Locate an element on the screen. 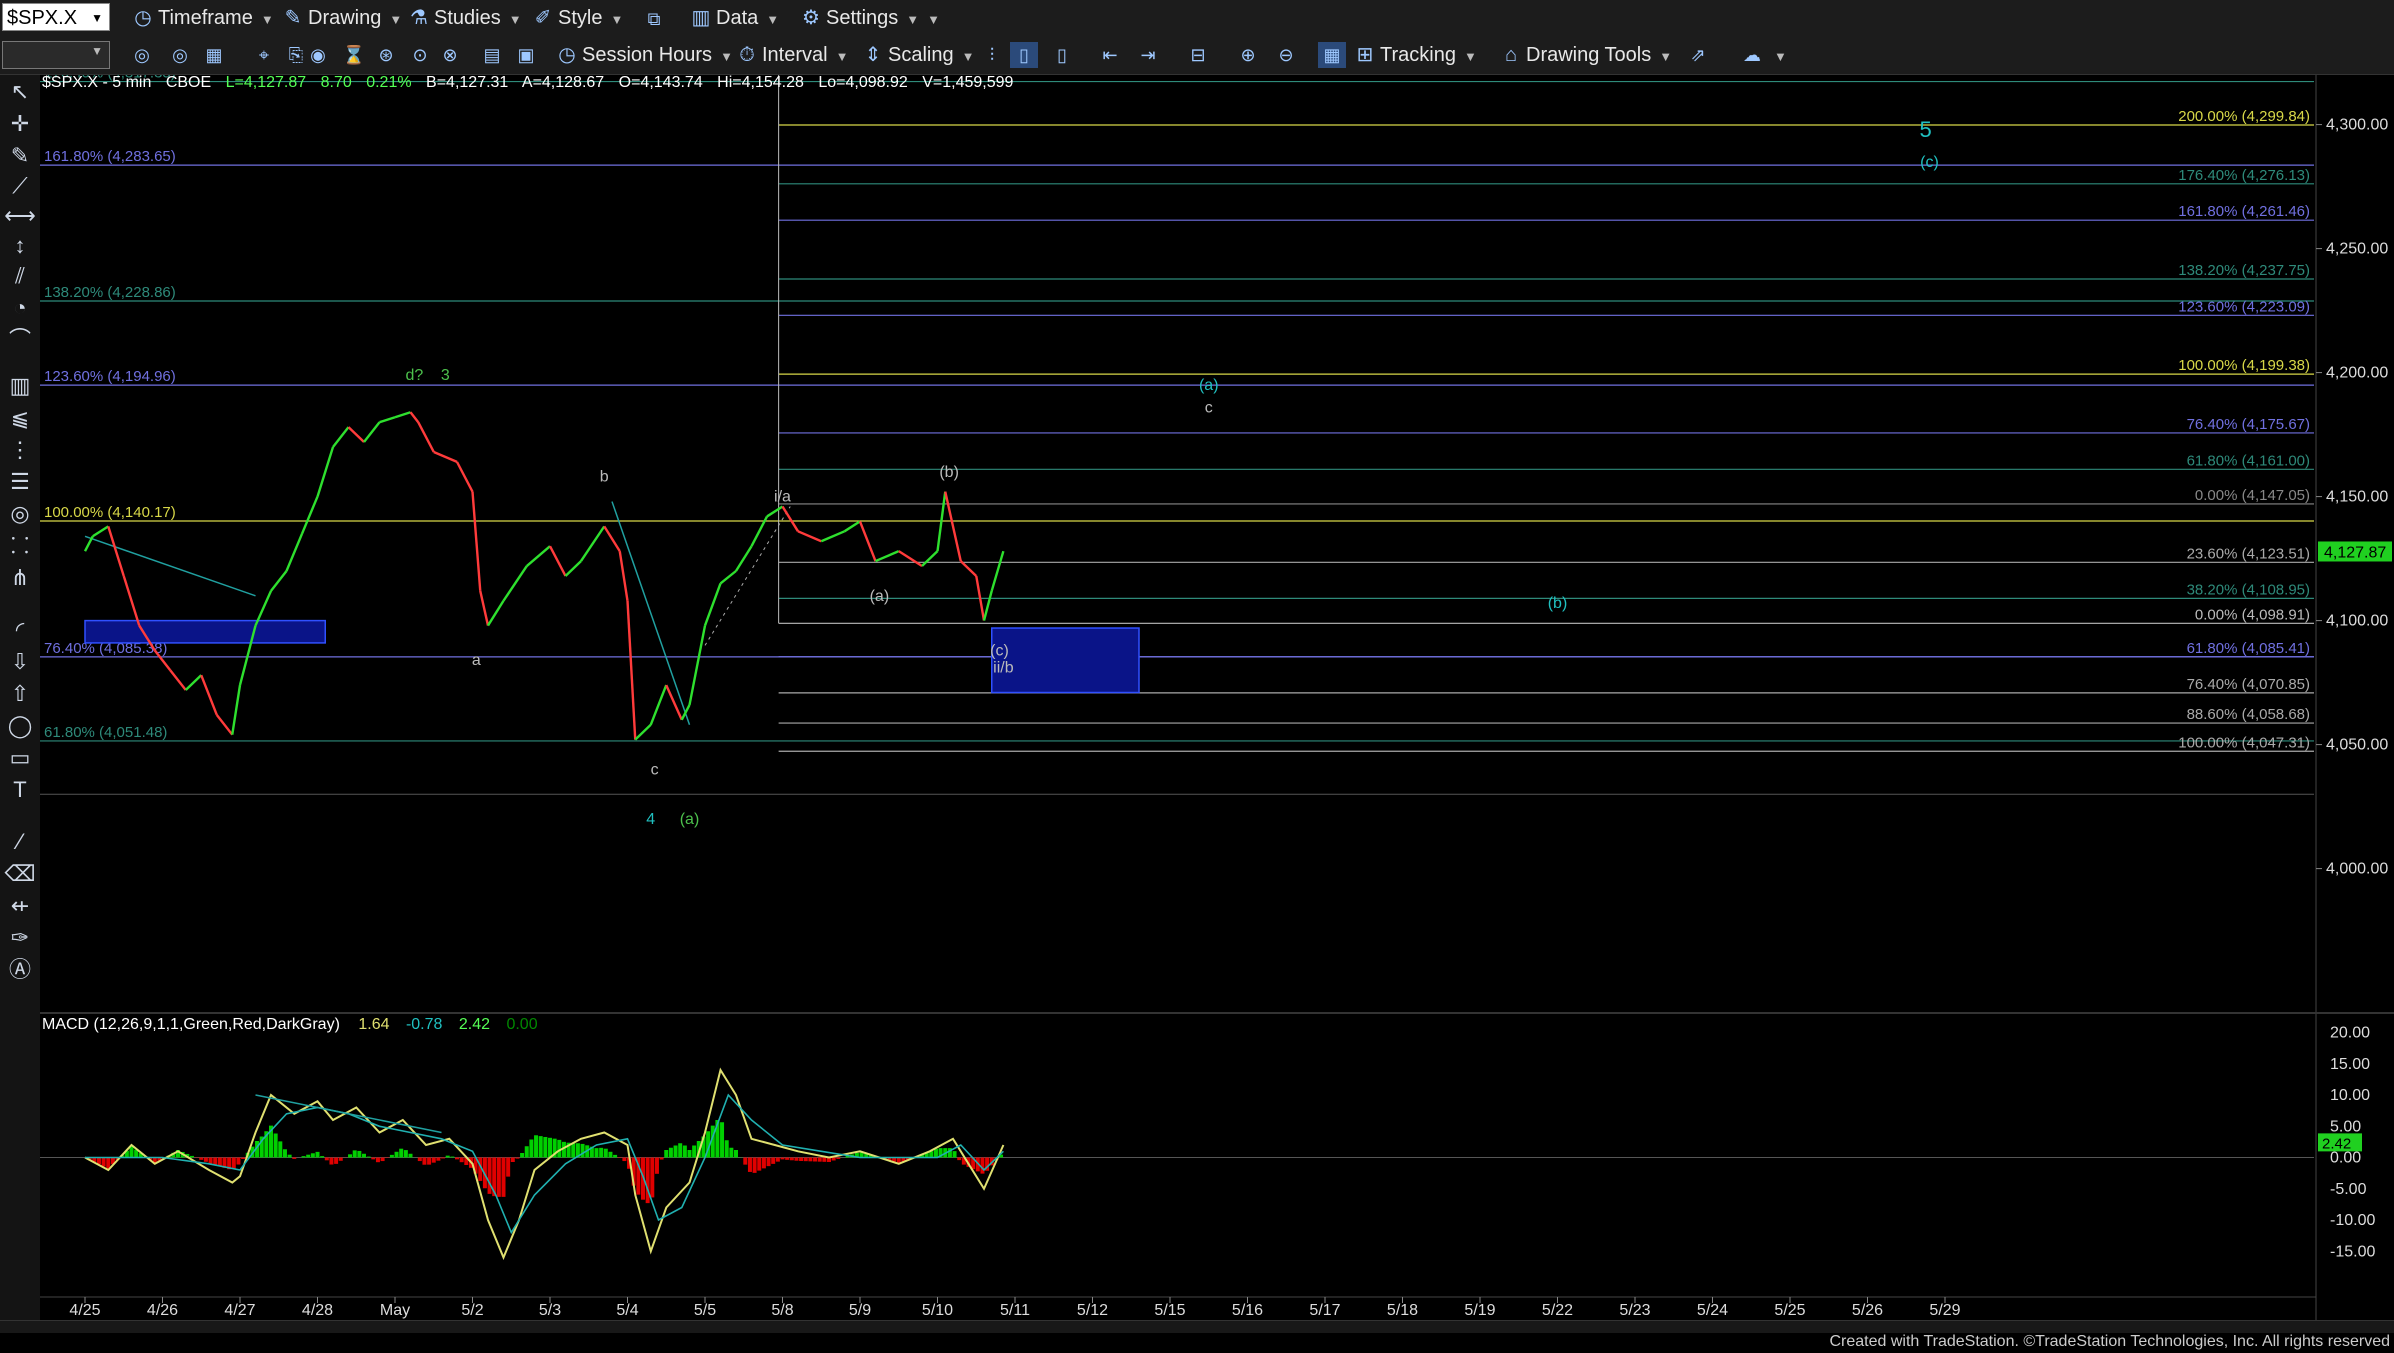 This screenshot has width=2394, height=1353. arrow-down-icon: ⇩ is located at coordinates (20, 662).